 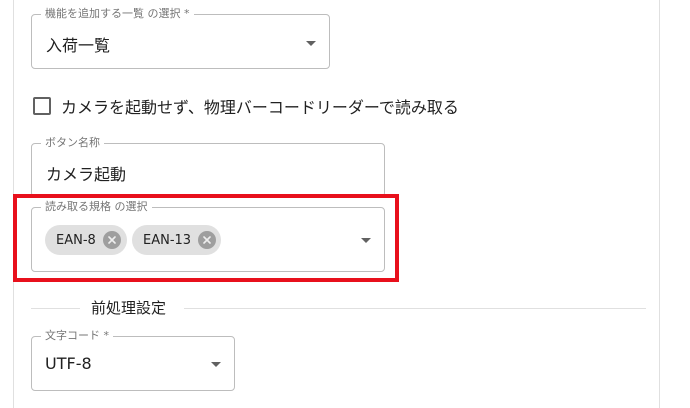 I want to click on divider-right, so click(x=415, y=308).